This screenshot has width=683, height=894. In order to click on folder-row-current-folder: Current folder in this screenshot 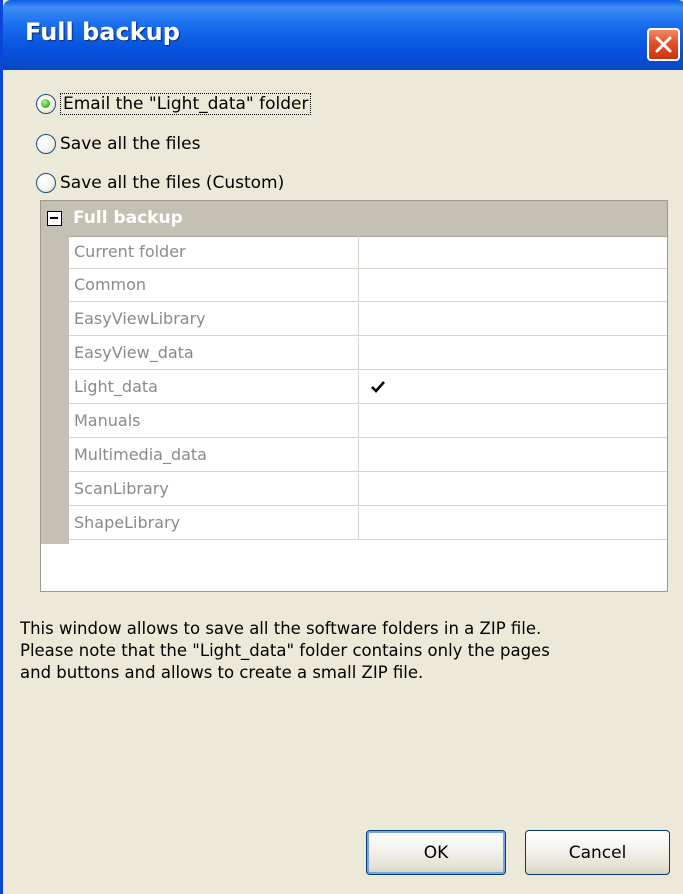, I will do `click(368, 252)`.